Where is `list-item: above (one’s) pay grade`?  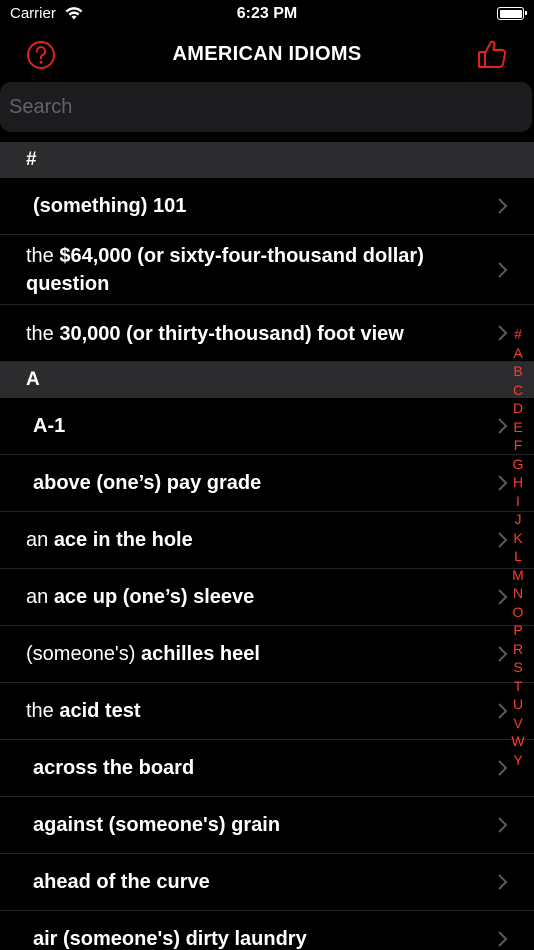 list-item: above (one’s) pay grade is located at coordinates (267, 483).